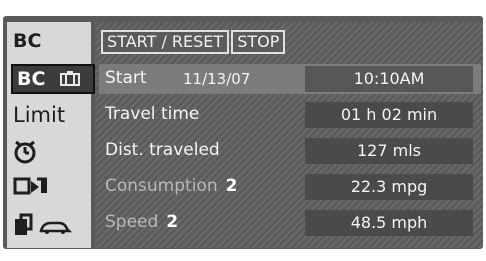  Describe the element at coordinates (161, 186) in the screenshot. I see `consumption-label: Consumption` at that location.